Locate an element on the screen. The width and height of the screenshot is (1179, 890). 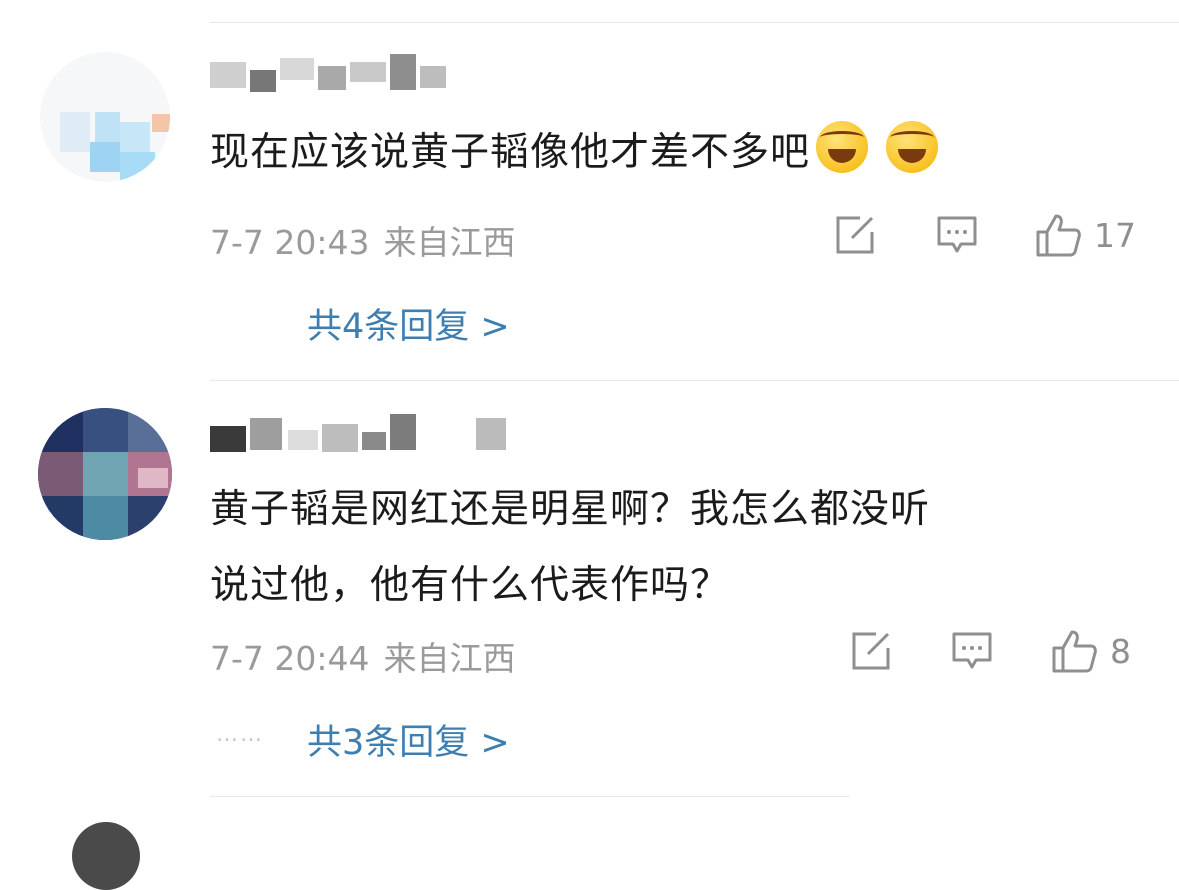
comment-meta: 7-7 20:43 来自江西 is located at coordinates (363, 240).